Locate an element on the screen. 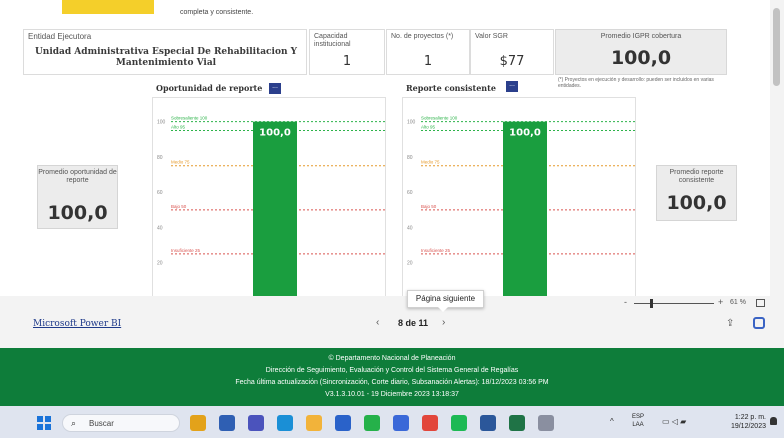  language-code: ESP is located at coordinates (638, 417).